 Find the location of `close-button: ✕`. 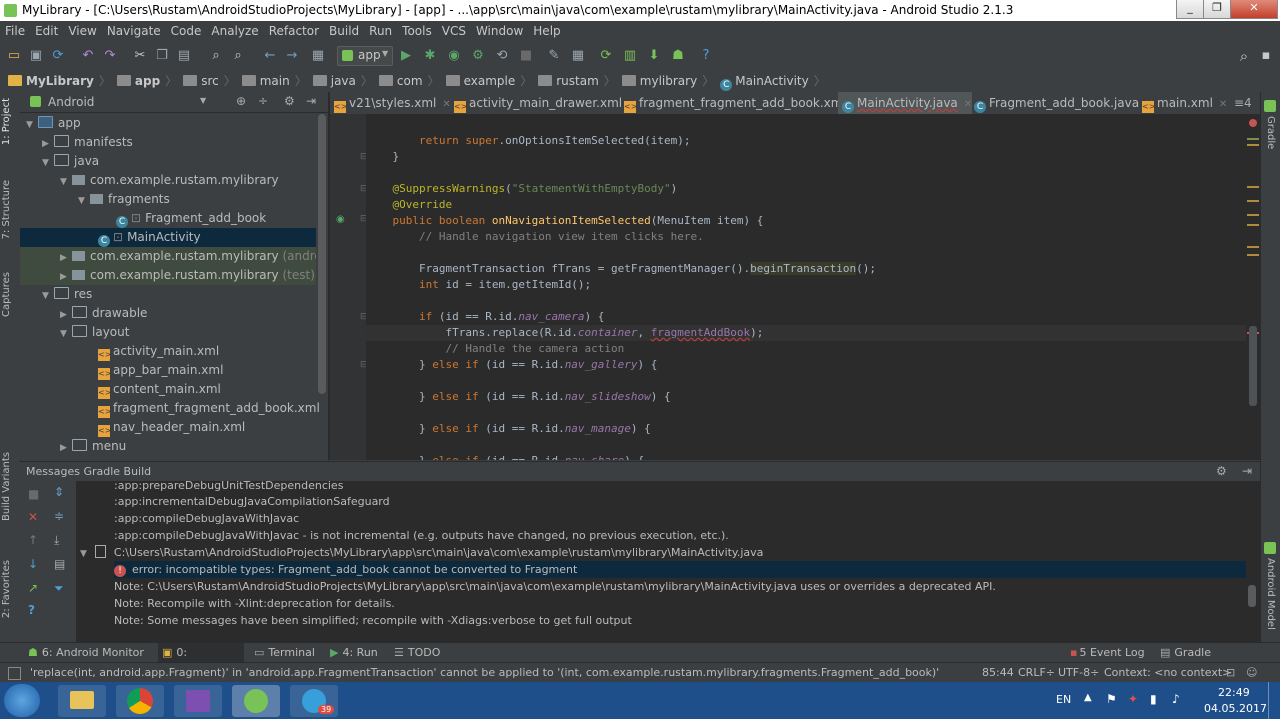

close-button: ✕ is located at coordinates (1254, 9).